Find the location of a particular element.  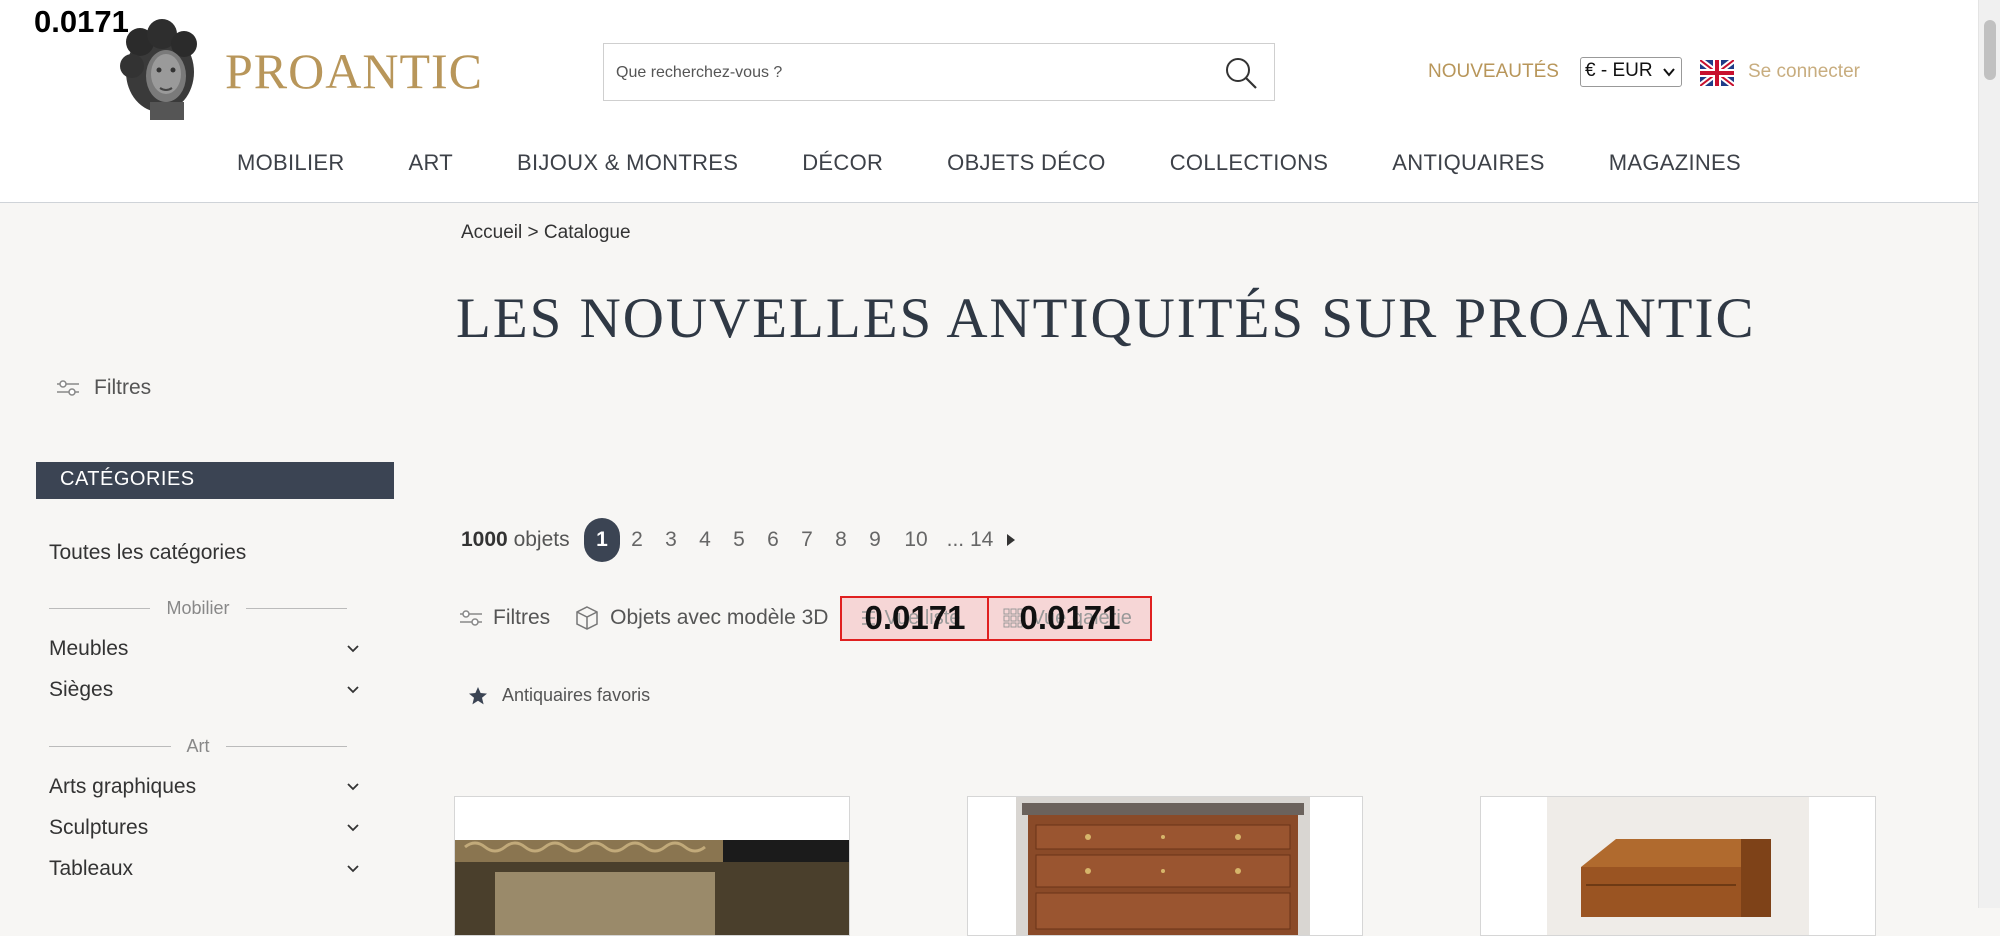

currency-select: € - EUR is located at coordinates (1631, 72).